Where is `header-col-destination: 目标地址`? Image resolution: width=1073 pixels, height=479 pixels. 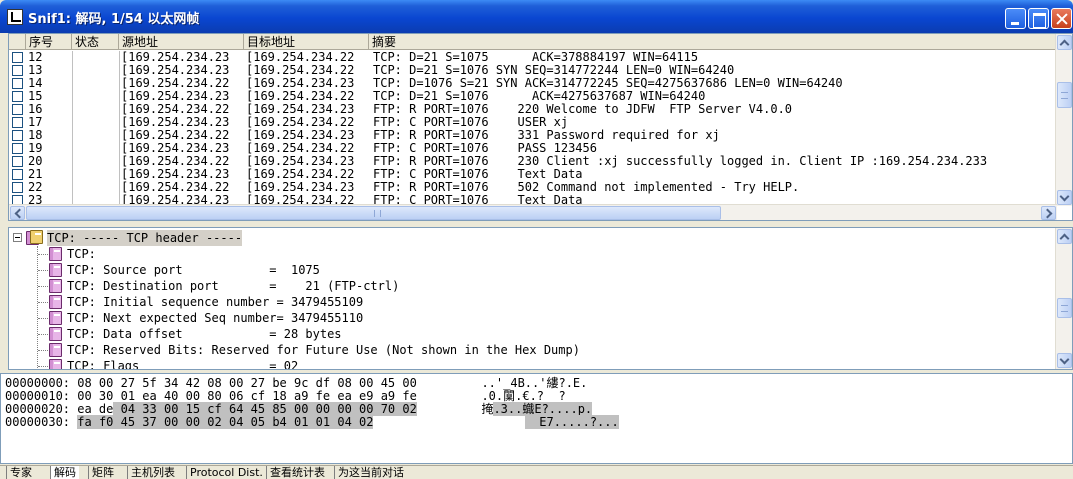
header-col-destination: 目标地址 is located at coordinates (306, 42).